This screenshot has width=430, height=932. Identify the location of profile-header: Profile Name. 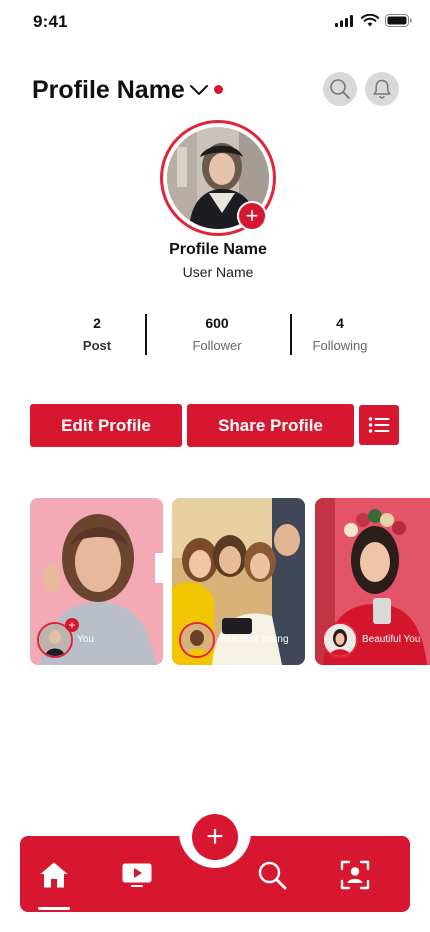
(215, 92).